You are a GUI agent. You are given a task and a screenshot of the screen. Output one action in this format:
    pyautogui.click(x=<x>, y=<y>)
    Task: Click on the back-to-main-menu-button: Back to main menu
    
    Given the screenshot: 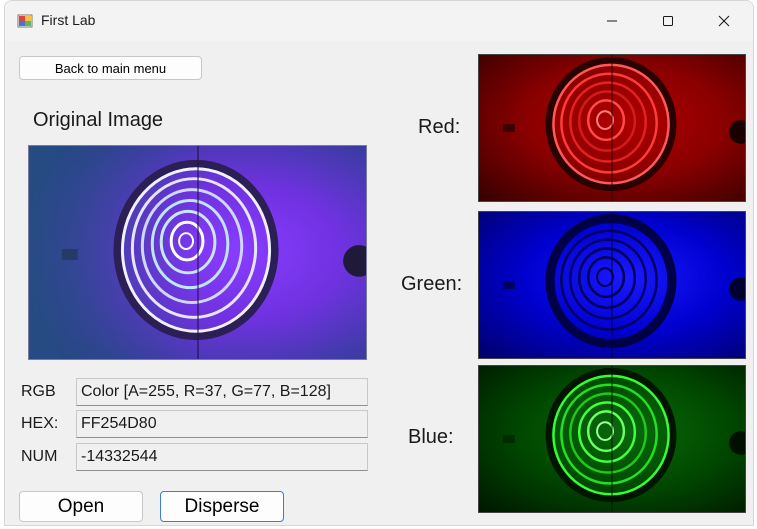 What is the action you would take?
    pyautogui.click(x=110, y=68)
    